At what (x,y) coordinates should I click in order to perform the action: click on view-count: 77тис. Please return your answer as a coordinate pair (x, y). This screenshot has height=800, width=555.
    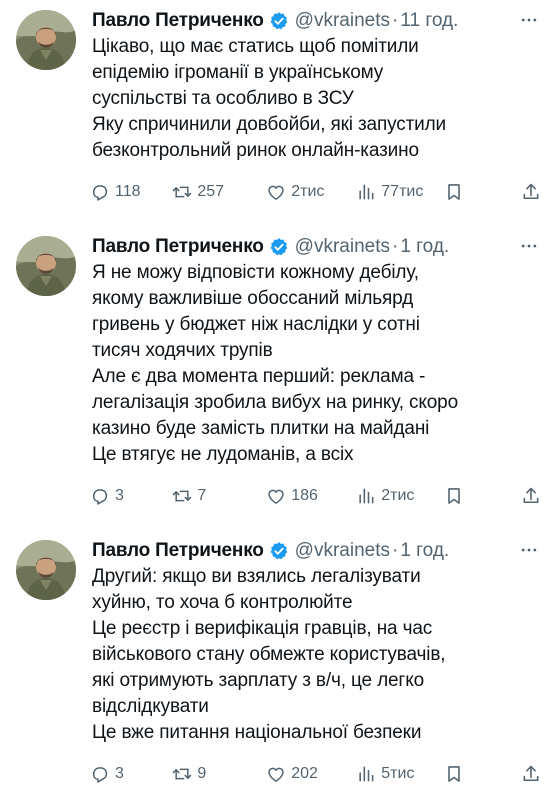
    Looking at the image, I should click on (402, 191).